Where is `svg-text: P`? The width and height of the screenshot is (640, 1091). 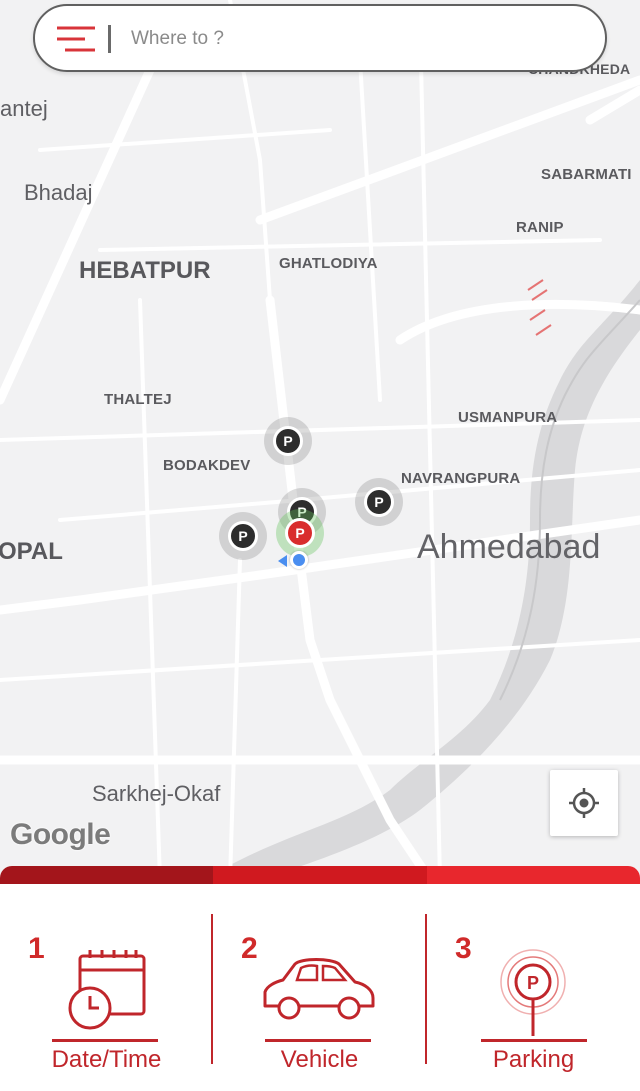 svg-text: P is located at coordinates (533, 983).